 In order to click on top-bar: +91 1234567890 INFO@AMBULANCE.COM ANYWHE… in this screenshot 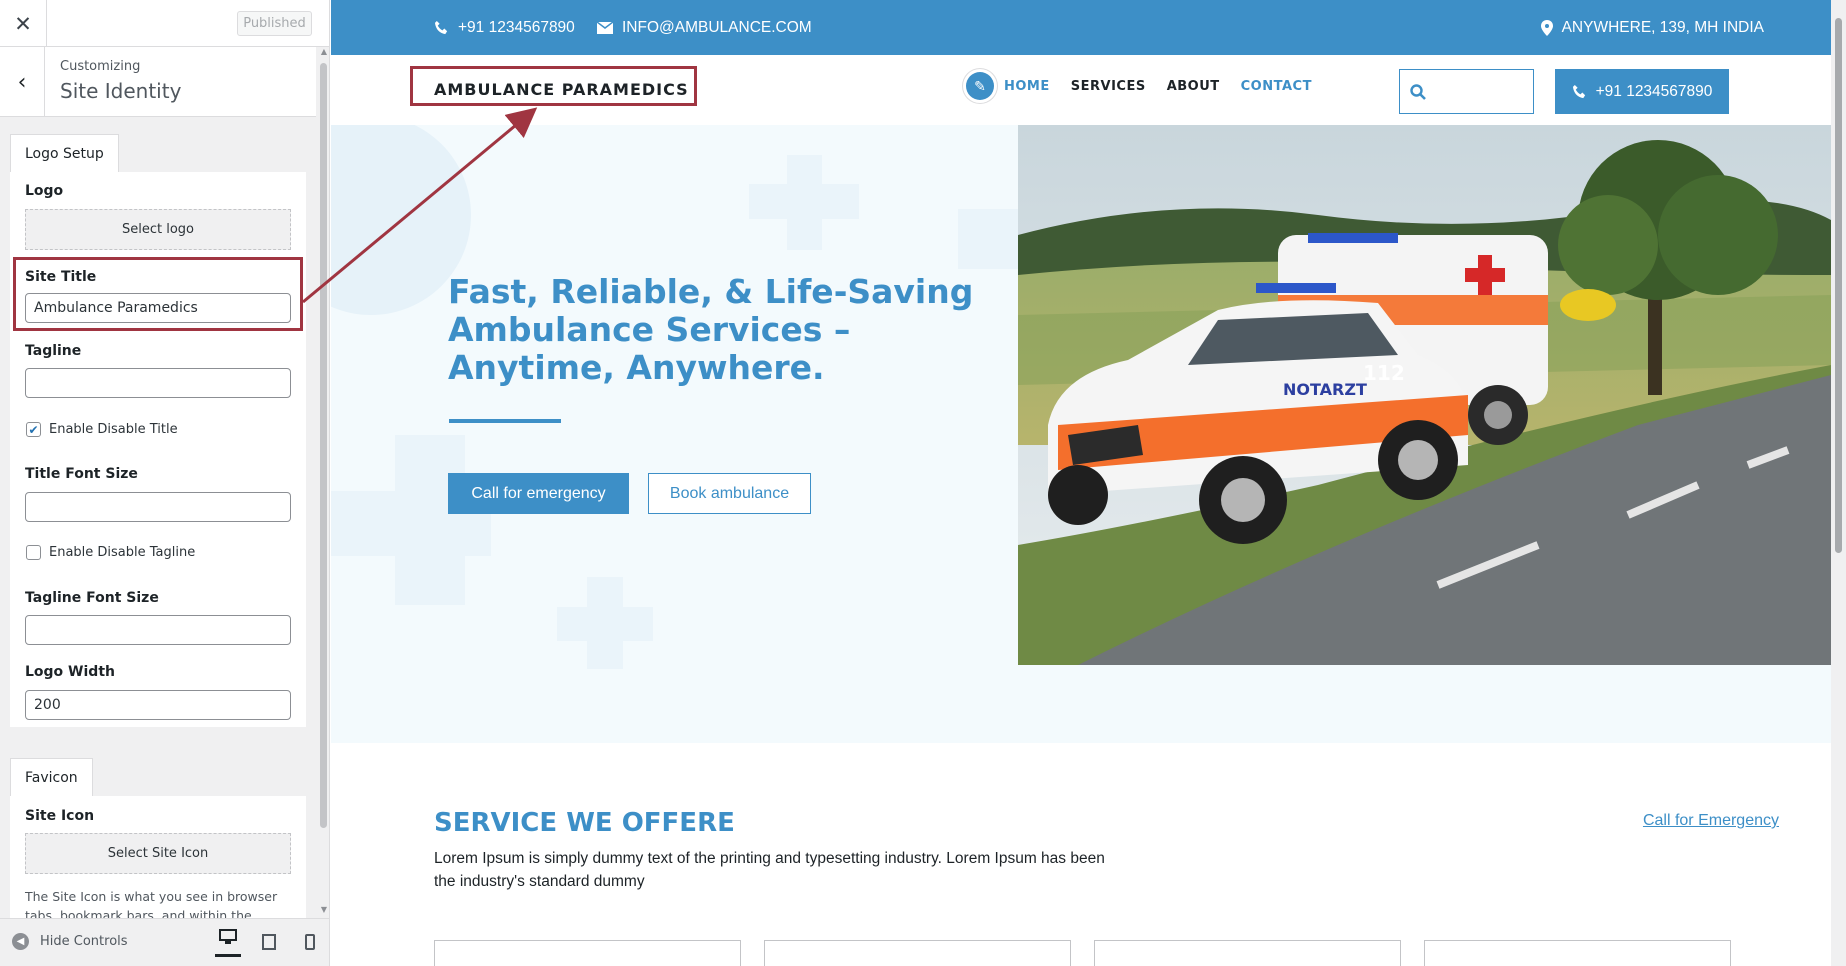, I will do `click(1081, 27)`.